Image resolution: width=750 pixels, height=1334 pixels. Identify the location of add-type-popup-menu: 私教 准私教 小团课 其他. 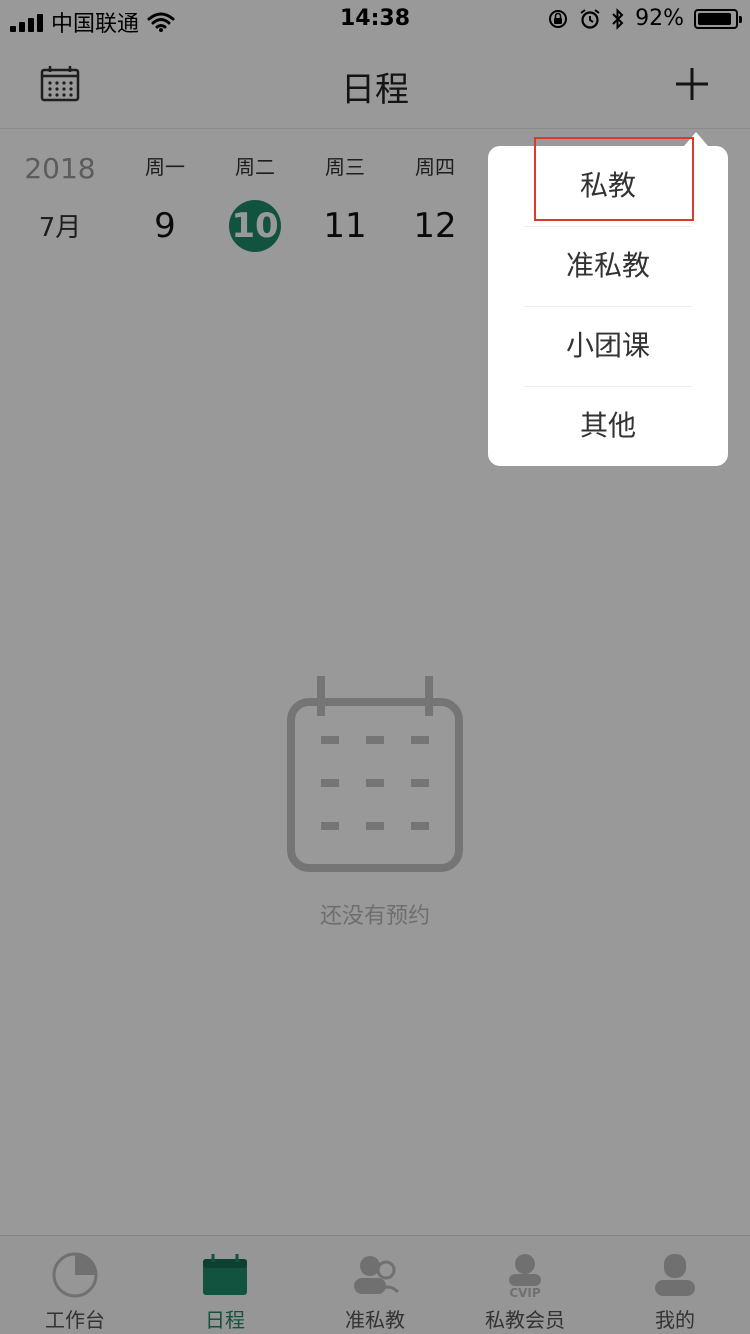
(608, 299).